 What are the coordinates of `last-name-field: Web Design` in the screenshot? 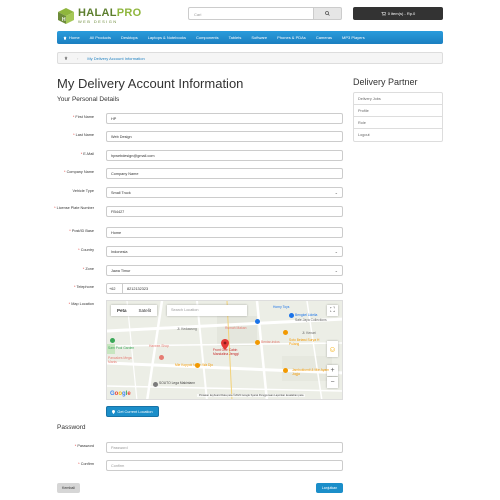 It's located at (224, 136).